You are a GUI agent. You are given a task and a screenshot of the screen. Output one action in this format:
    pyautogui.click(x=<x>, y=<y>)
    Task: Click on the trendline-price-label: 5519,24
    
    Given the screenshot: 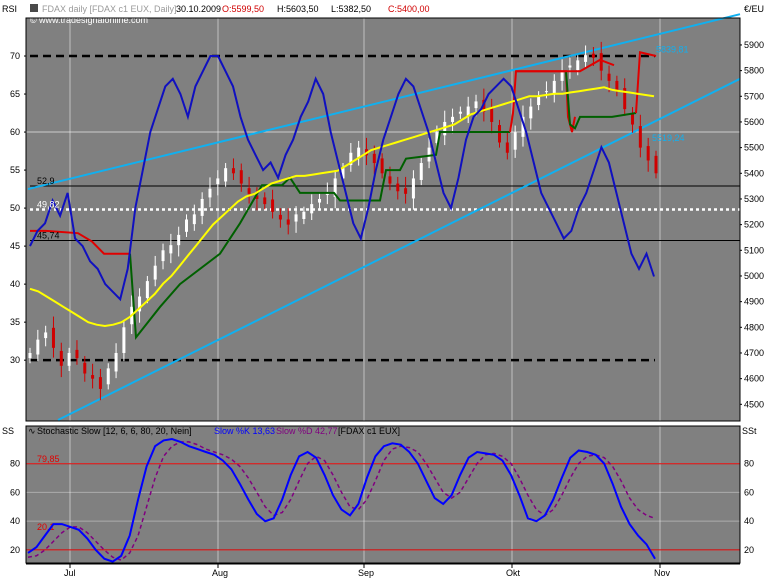 What is the action you would take?
    pyautogui.click(x=668, y=138)
    